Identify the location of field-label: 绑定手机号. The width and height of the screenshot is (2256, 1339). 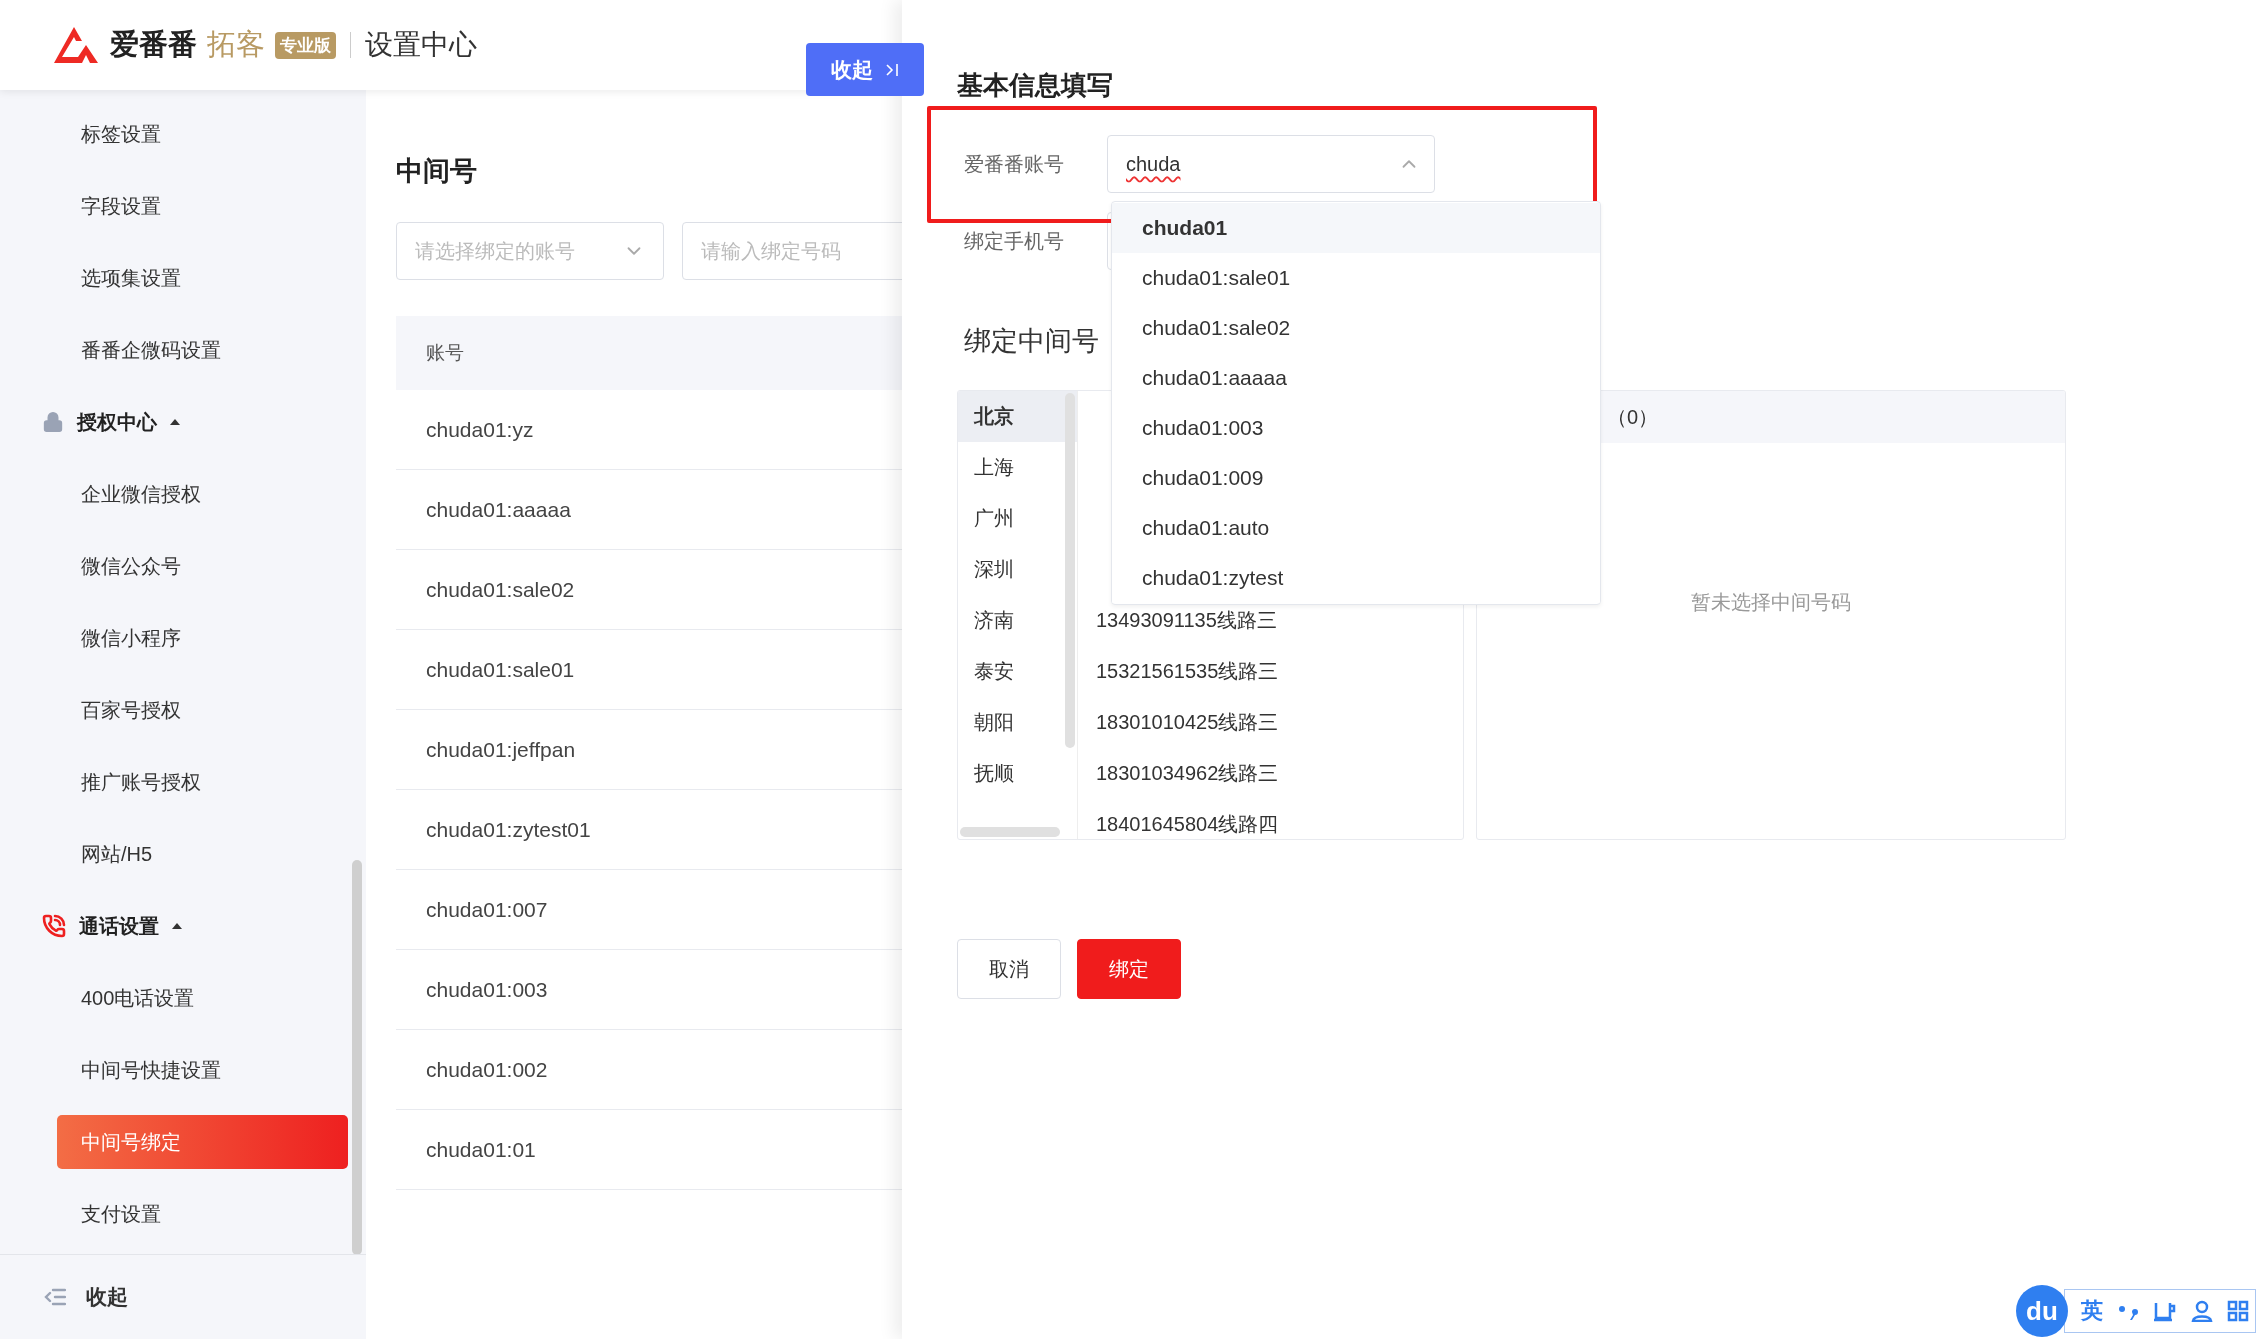
(1014, 241).